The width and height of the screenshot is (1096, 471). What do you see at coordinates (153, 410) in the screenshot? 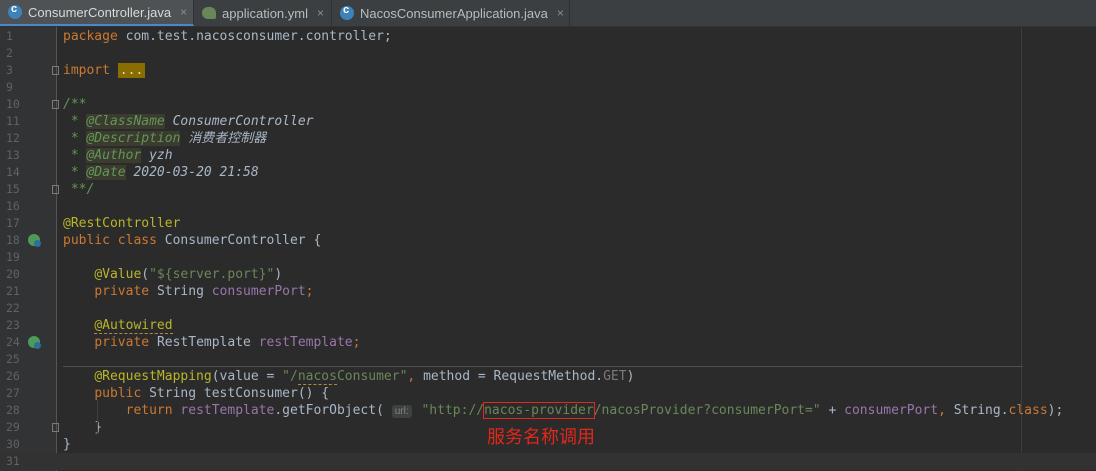
I see `code-token: return` at bounding box center [153, 410].